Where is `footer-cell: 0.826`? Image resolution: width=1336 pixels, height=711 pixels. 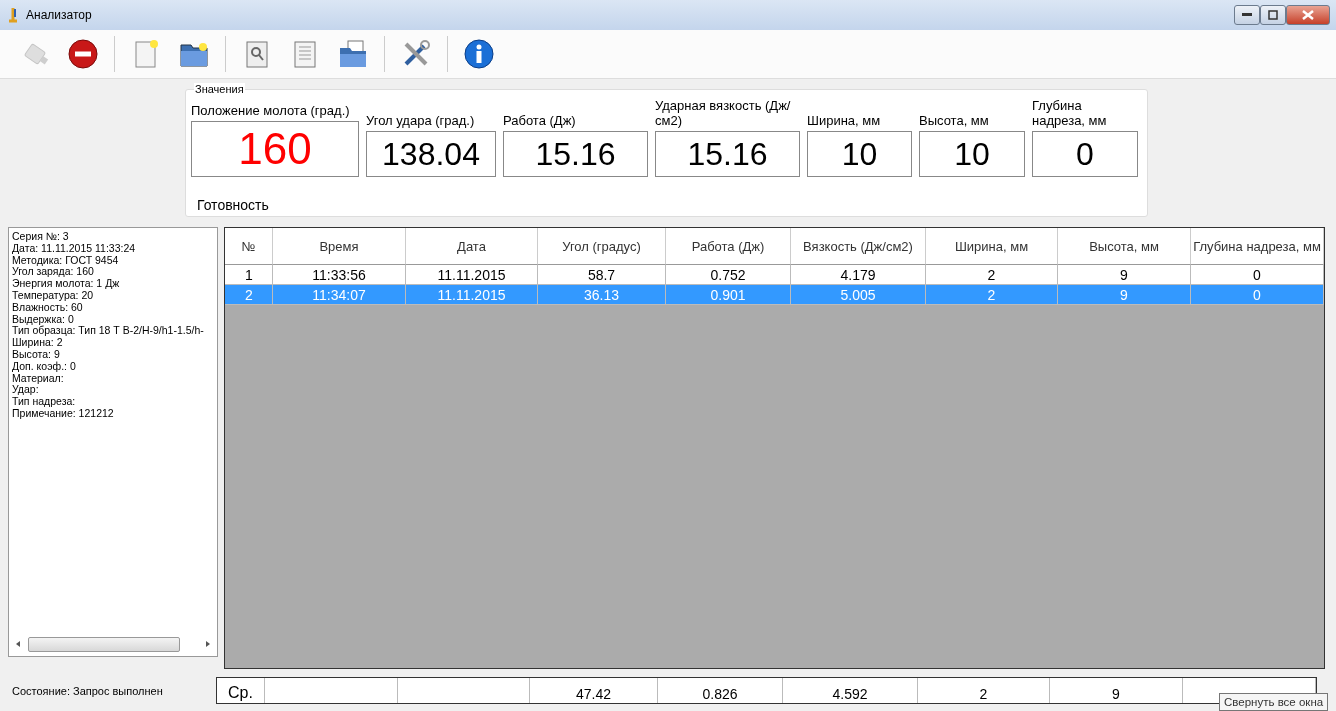
footer-cell: 0.826 is located at coordinates (720, 690).